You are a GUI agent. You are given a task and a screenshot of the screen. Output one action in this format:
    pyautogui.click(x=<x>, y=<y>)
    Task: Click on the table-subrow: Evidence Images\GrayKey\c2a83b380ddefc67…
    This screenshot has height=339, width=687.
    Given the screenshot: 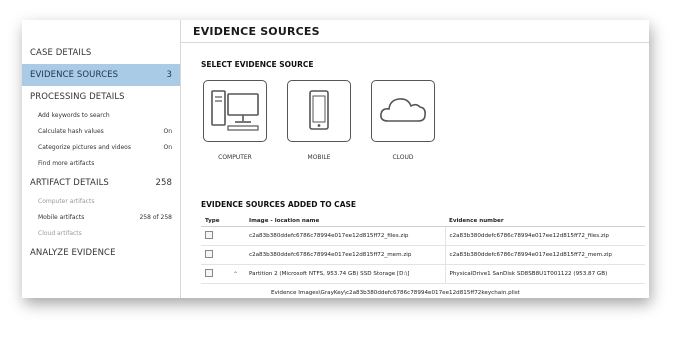 What is the action you would take?
    pyautogui.click(x=423, y=290)
    